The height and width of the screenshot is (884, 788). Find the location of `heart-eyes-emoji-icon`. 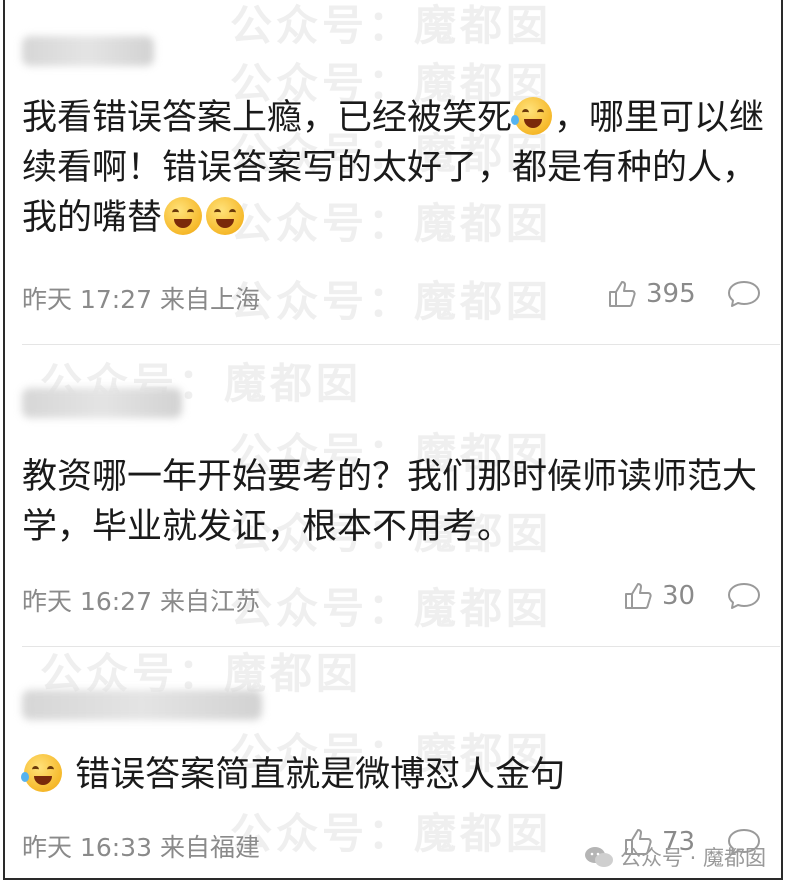

heart-eyes-emoji-icon is located at coordinates (225, 216).